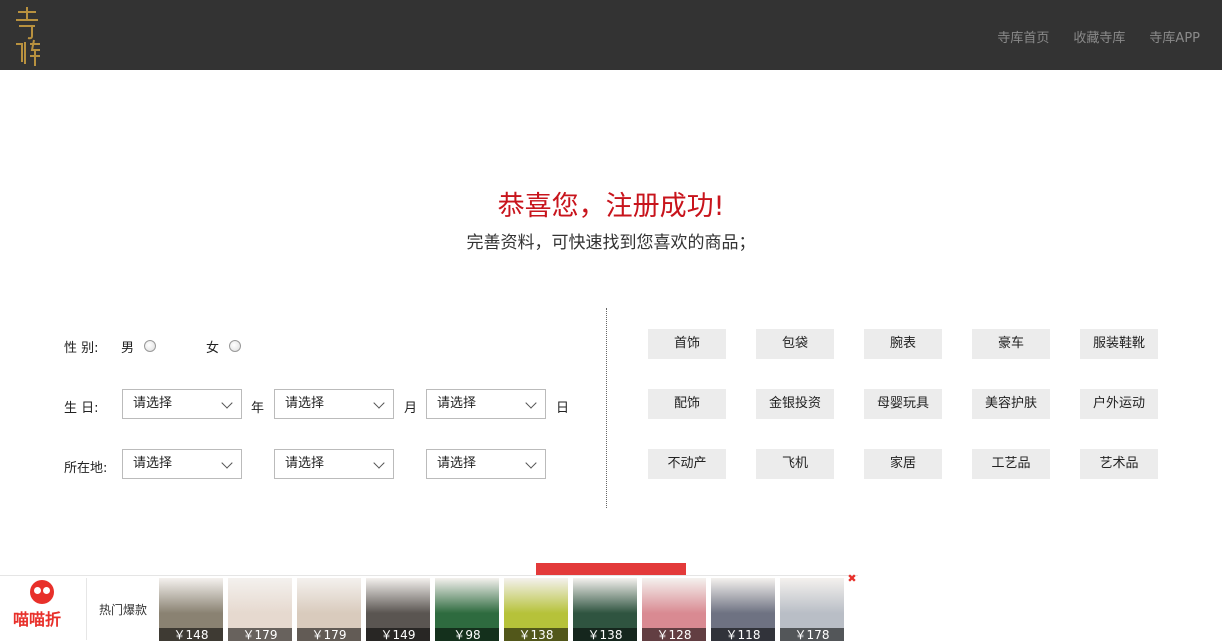  Describe the element at coordinates (81, 408) in the screenshot. I see `birthday-label: 生 日:` at that location.